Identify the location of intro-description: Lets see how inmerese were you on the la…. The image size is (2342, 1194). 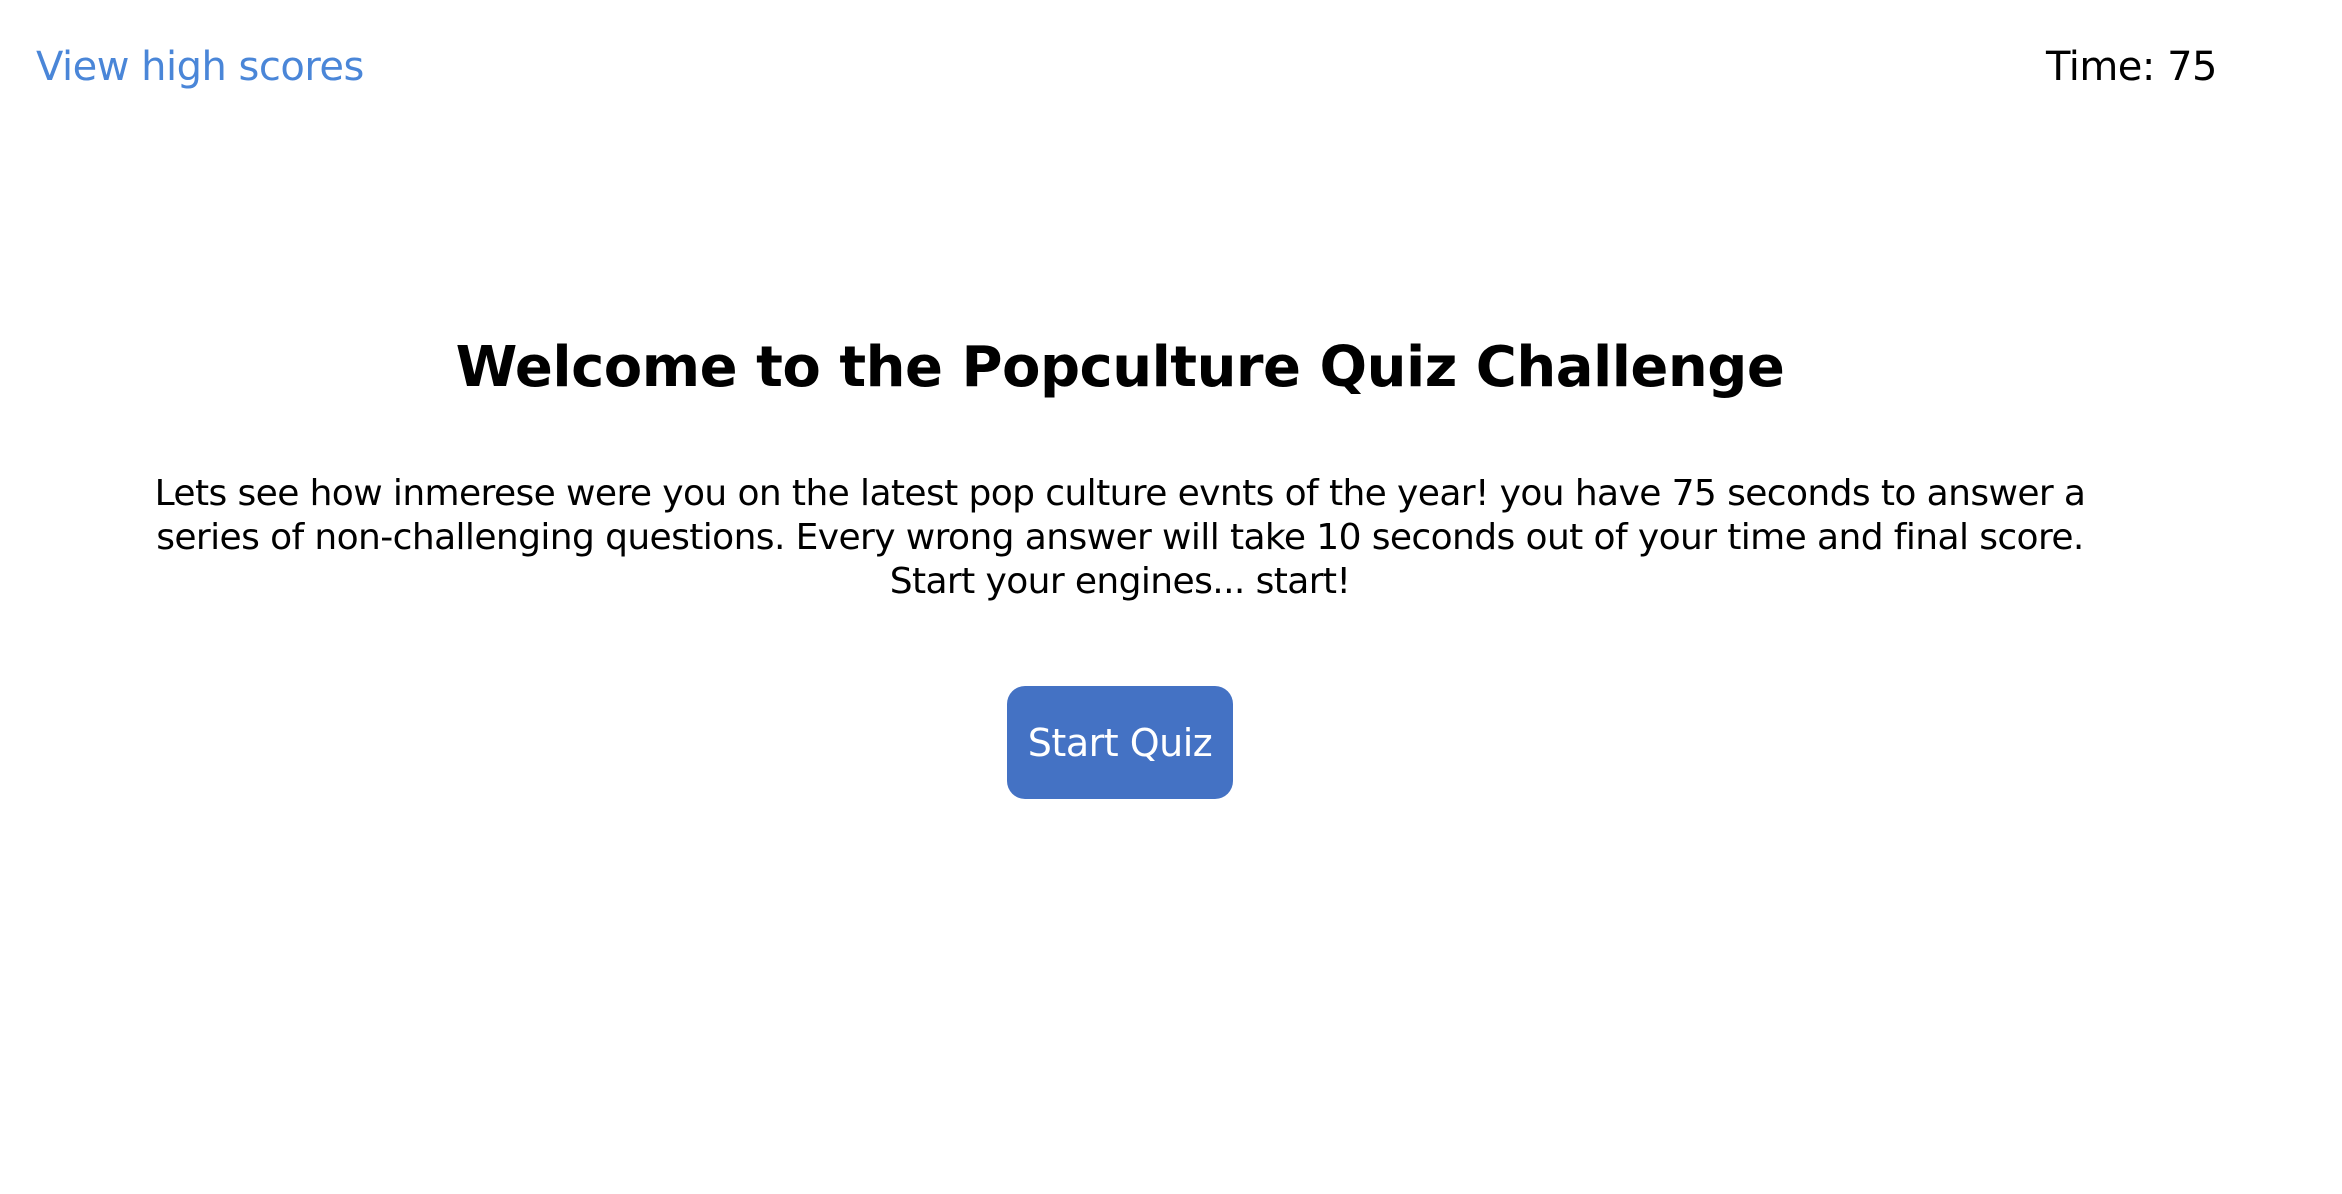
(1120, 537).